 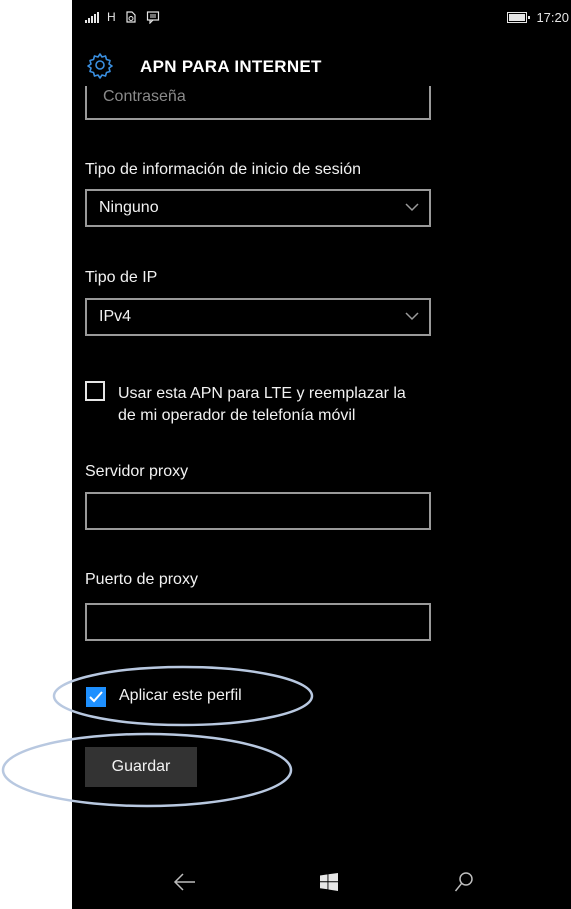 I want to click on checkmark-icon, so click(x=96, y=697).